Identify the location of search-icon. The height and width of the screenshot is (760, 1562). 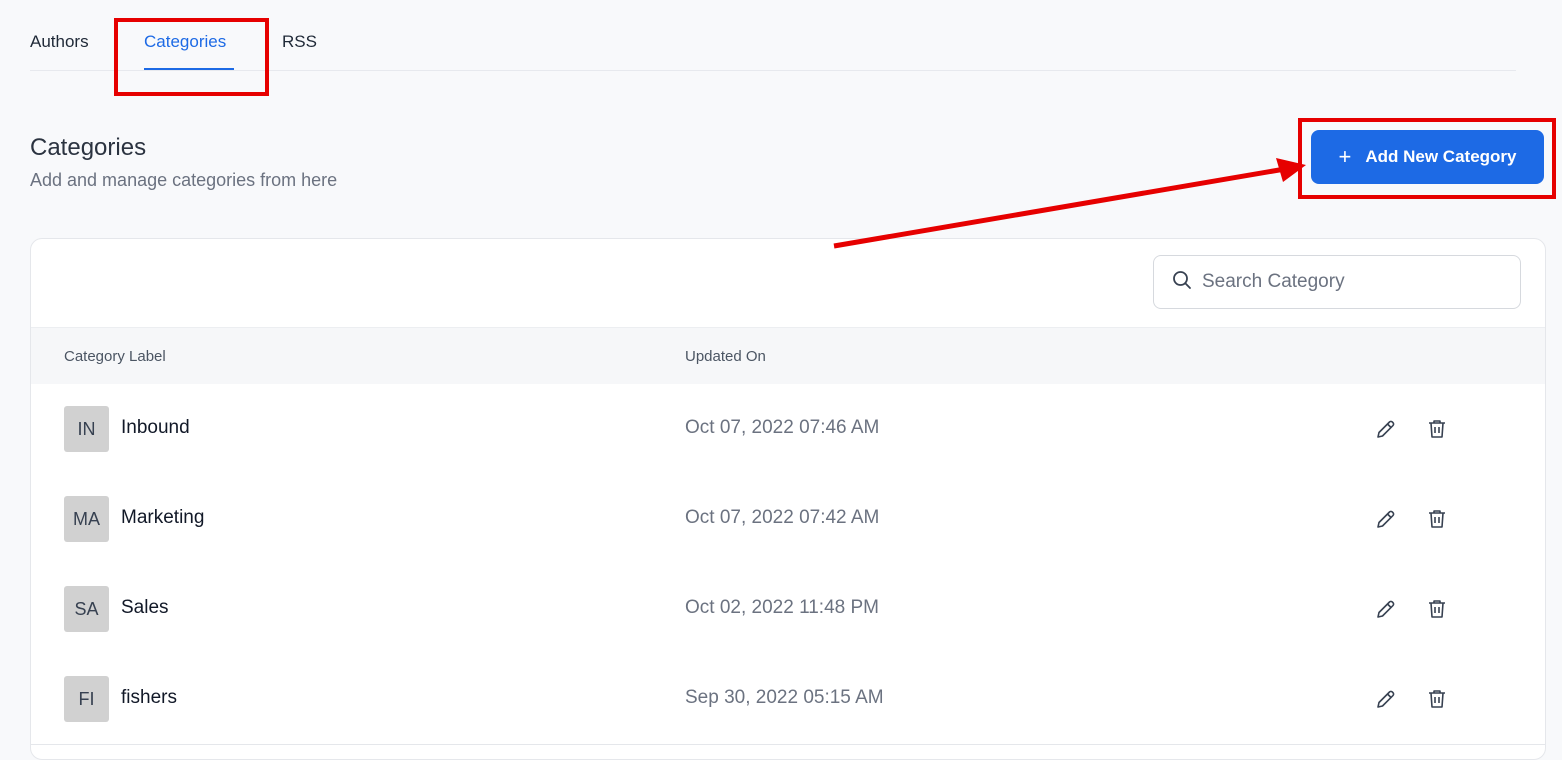
(1182, 282).